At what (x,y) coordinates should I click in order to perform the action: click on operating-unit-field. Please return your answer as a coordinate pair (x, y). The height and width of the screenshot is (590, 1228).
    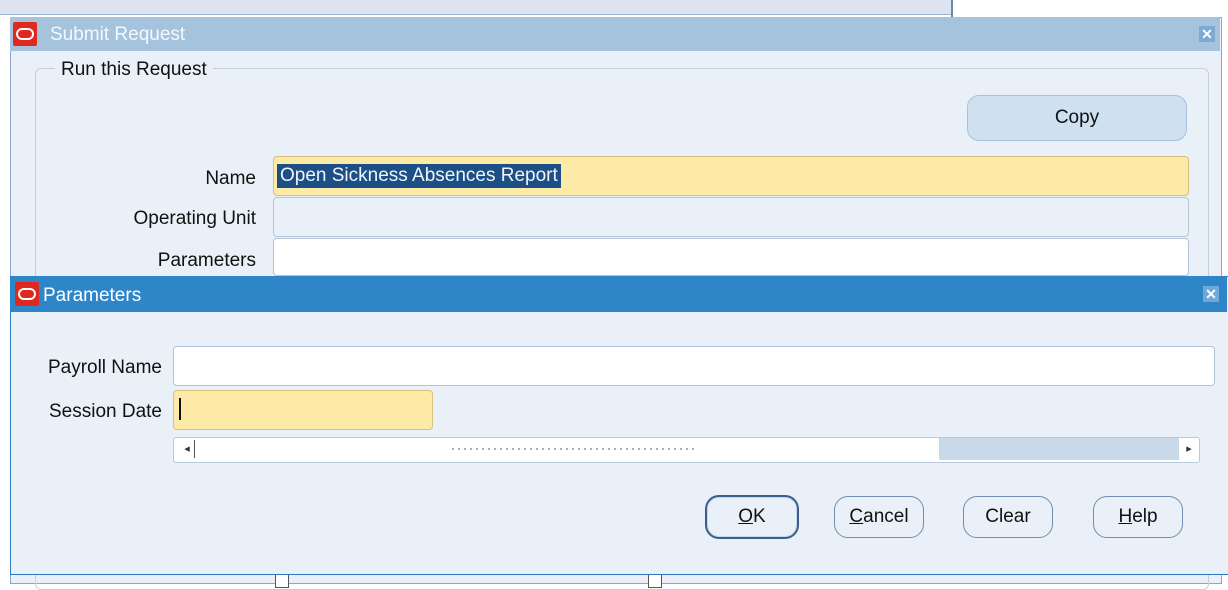
    Looking at the image, I should click on (731, 217).